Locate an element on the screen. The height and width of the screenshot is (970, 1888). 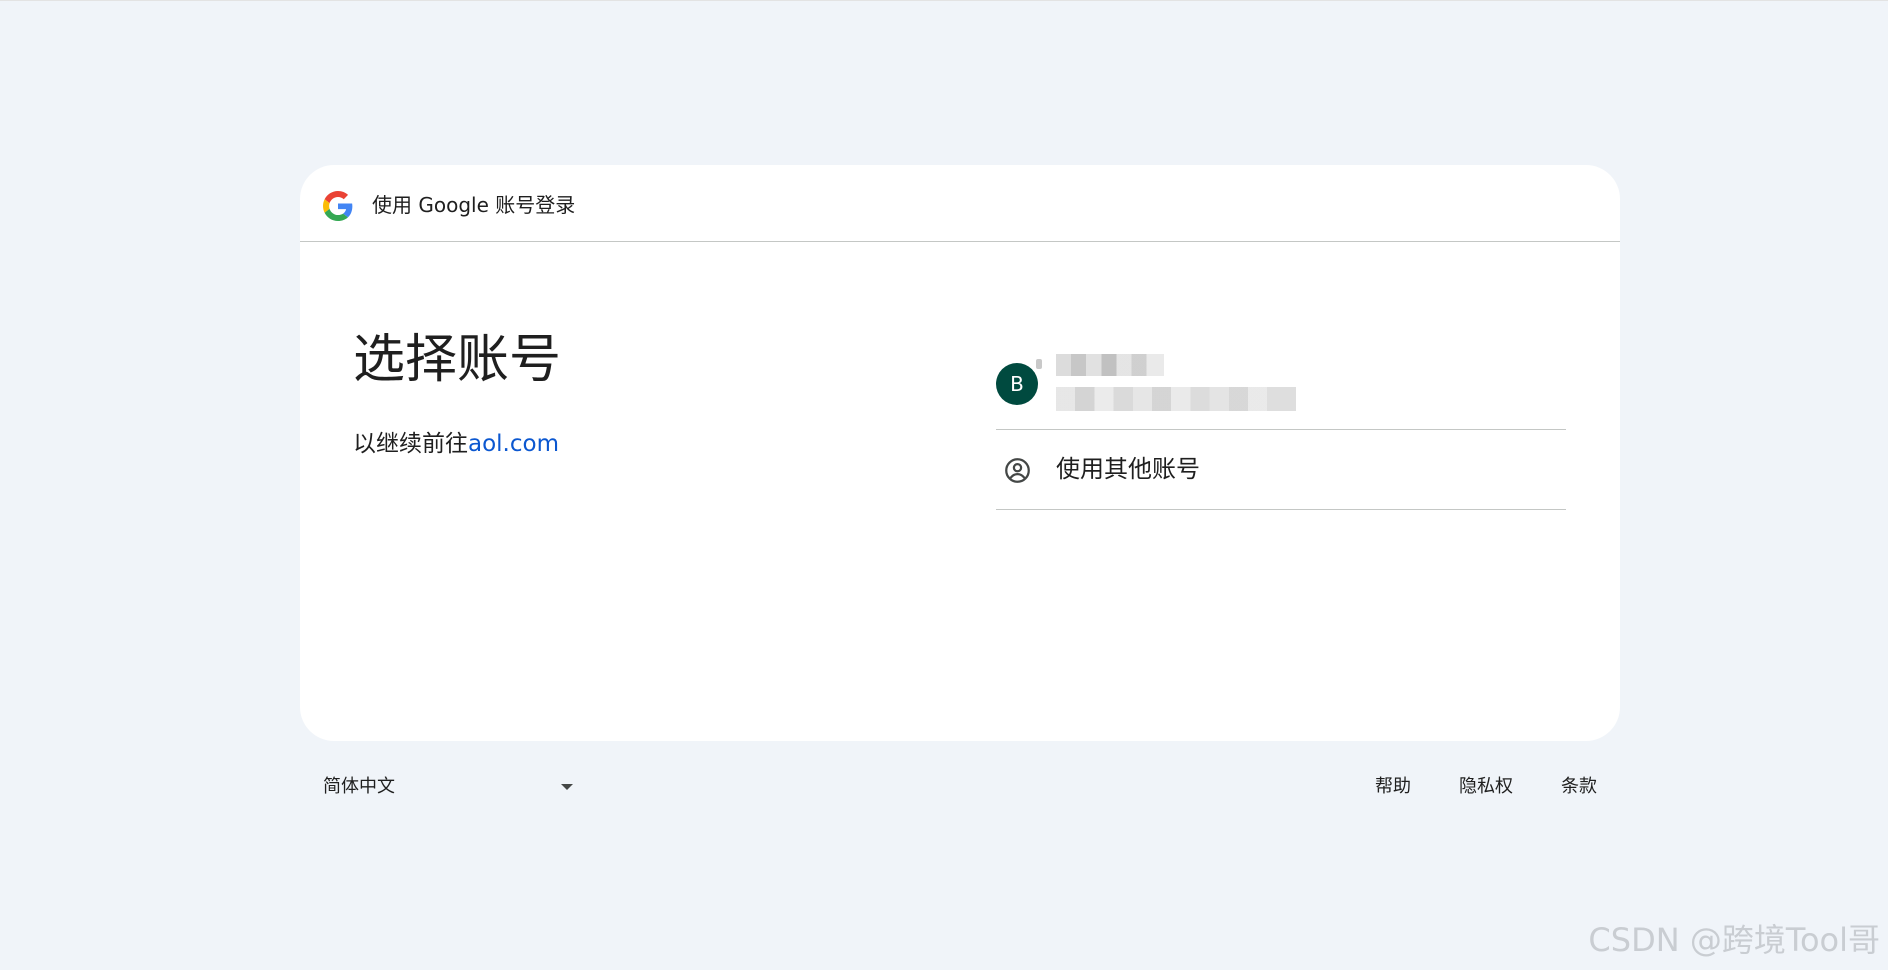
subtitle: 以继续前往aol.com is located at coordinates (456, 444).